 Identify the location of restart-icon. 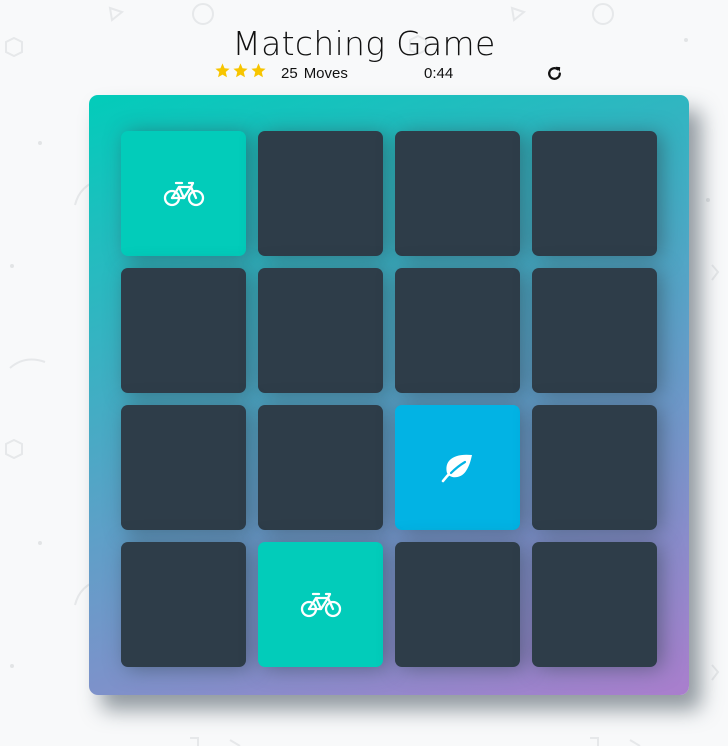
(554, 73).